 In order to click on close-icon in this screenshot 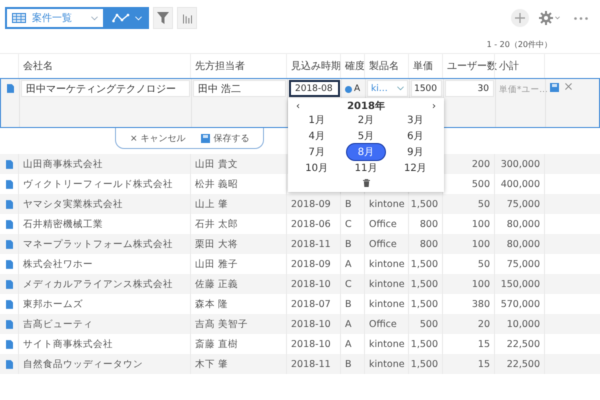, I will do `click(568, 86)`.